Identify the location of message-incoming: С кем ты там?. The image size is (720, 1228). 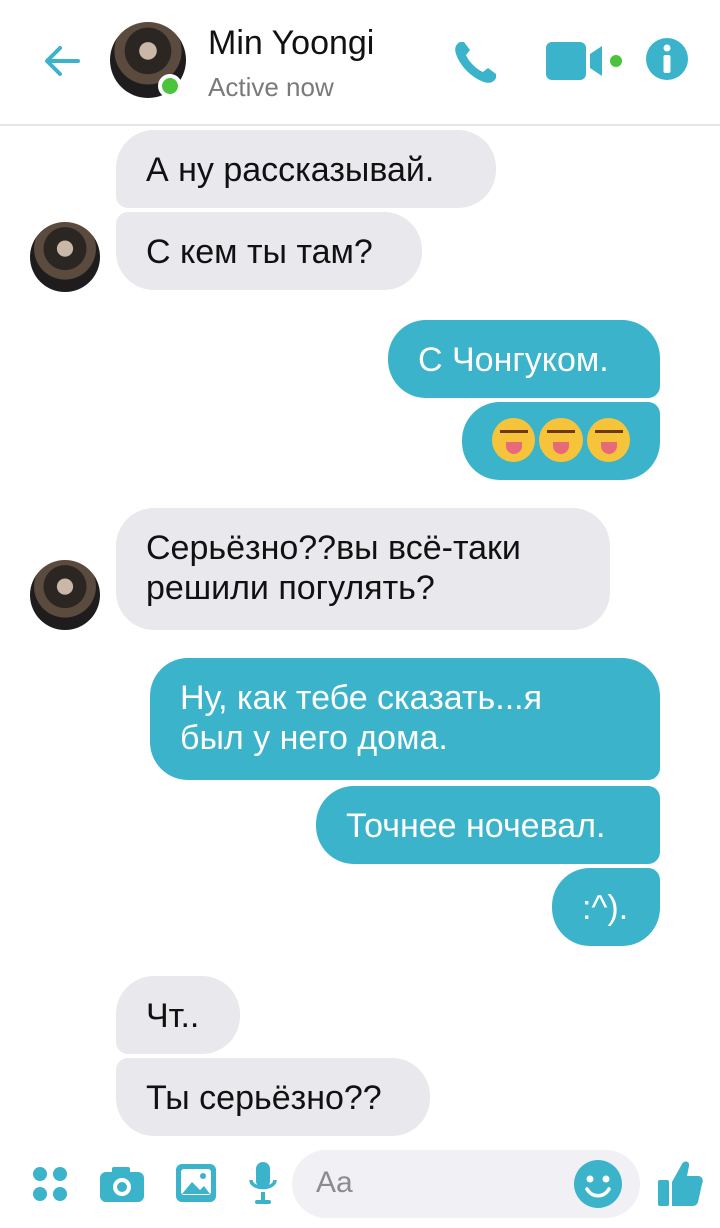
(269, 251).